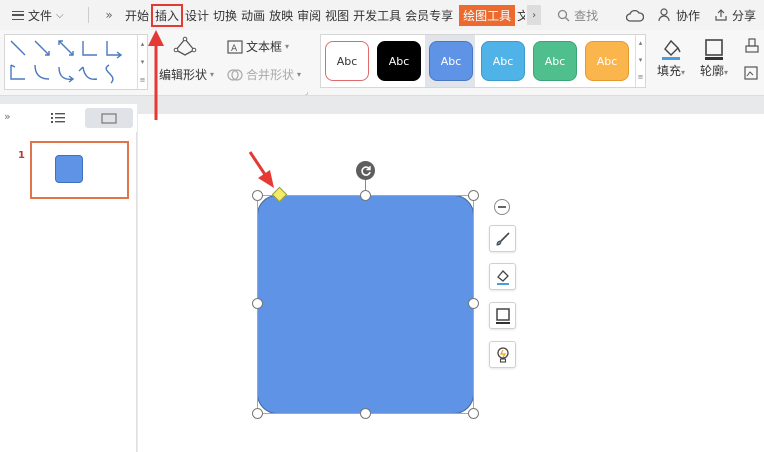 The width and height of the screenshot is (764, 452). What do you see at coordinates (261, 169) in the screenshot?
I see `arrow-to-adjust-handle-icon` at bounding box center [261, 169].